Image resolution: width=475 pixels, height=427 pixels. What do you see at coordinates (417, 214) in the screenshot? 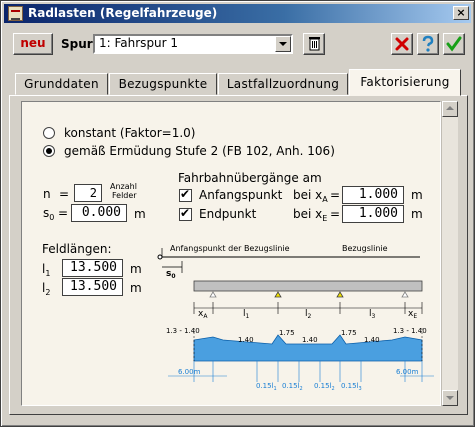
I see `end-unit: m` at bounding box center [417, 214].